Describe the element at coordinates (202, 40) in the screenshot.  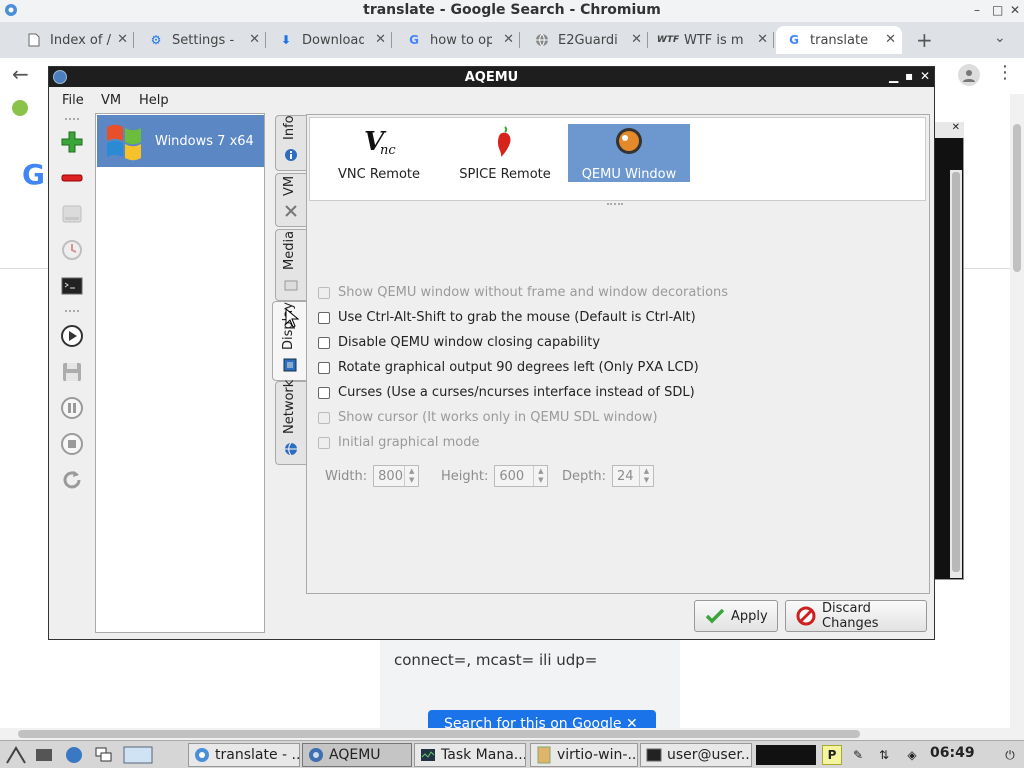
I see `tab-settings: ⚙ Settings - ✕` at that location.